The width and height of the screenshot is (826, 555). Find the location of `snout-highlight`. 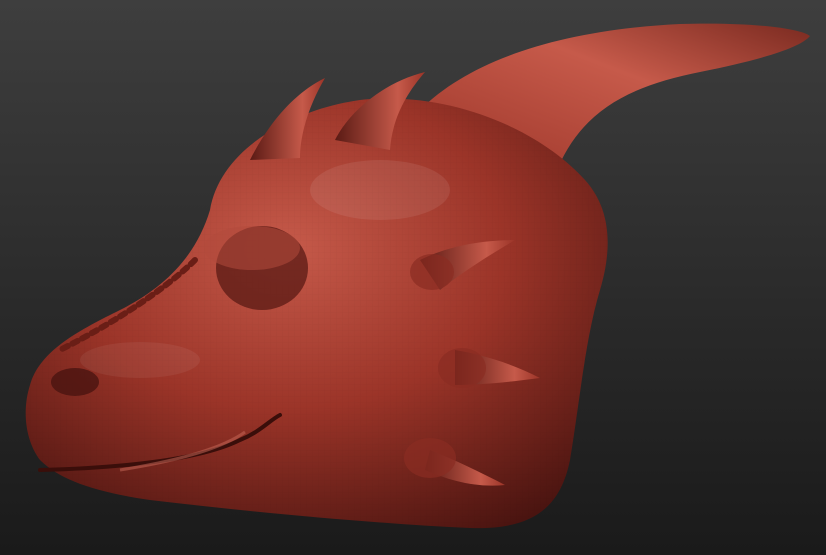

snout-highlight is located at coordinates (140, 360).